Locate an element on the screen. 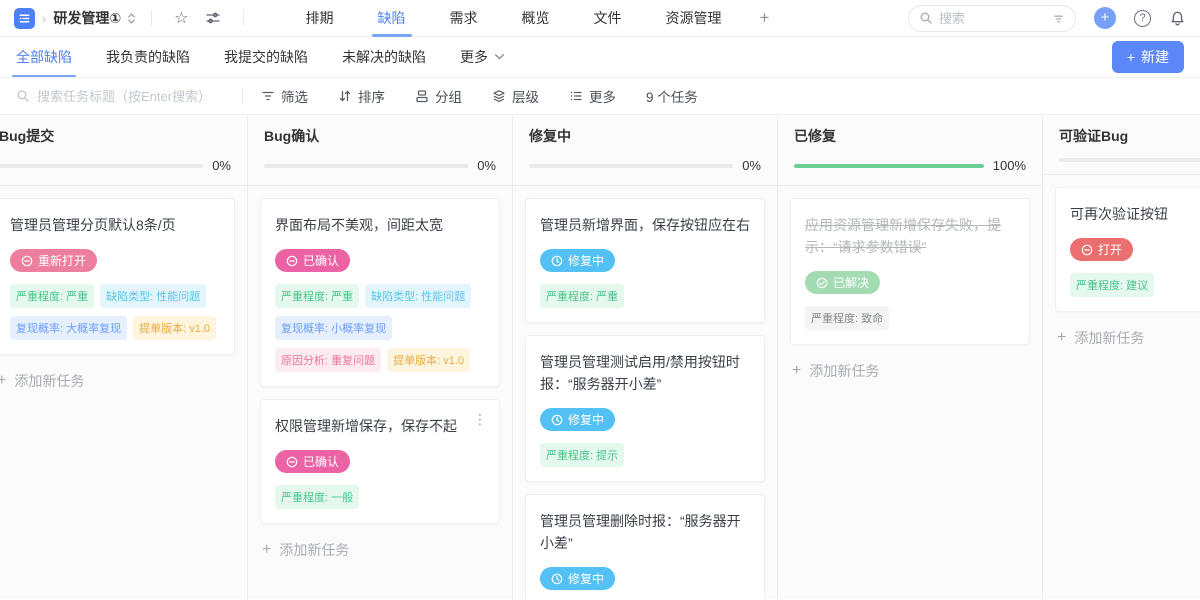  global-search is located at coordinates (992, 18).